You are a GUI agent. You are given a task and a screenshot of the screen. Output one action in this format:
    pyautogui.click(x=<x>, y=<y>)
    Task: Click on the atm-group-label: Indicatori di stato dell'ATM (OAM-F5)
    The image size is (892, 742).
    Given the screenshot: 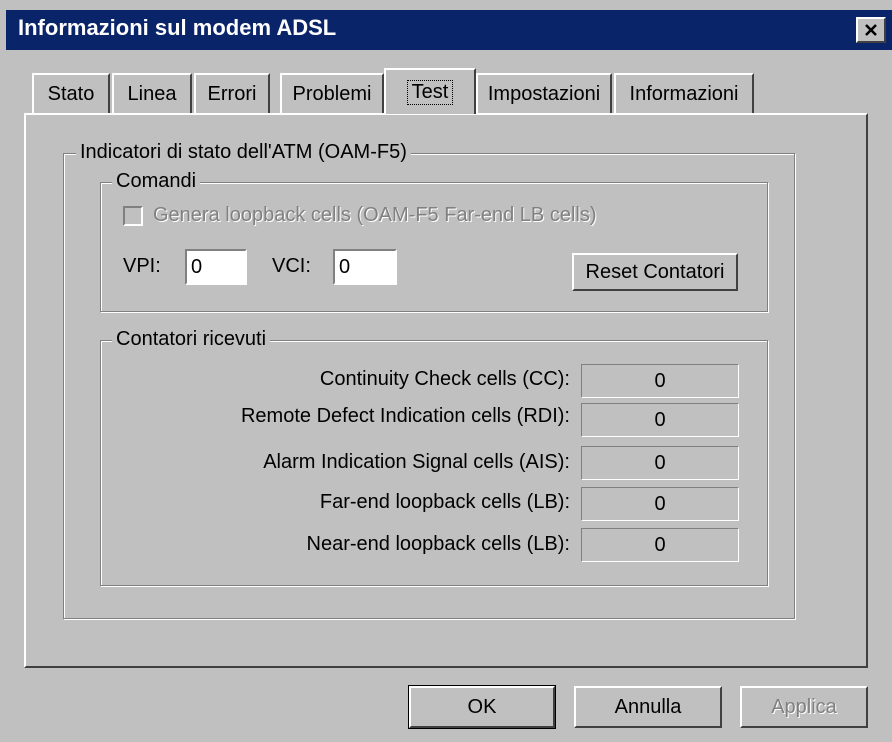 What is the action you would take?
    pyautogui.click(x=243, y=152)
    